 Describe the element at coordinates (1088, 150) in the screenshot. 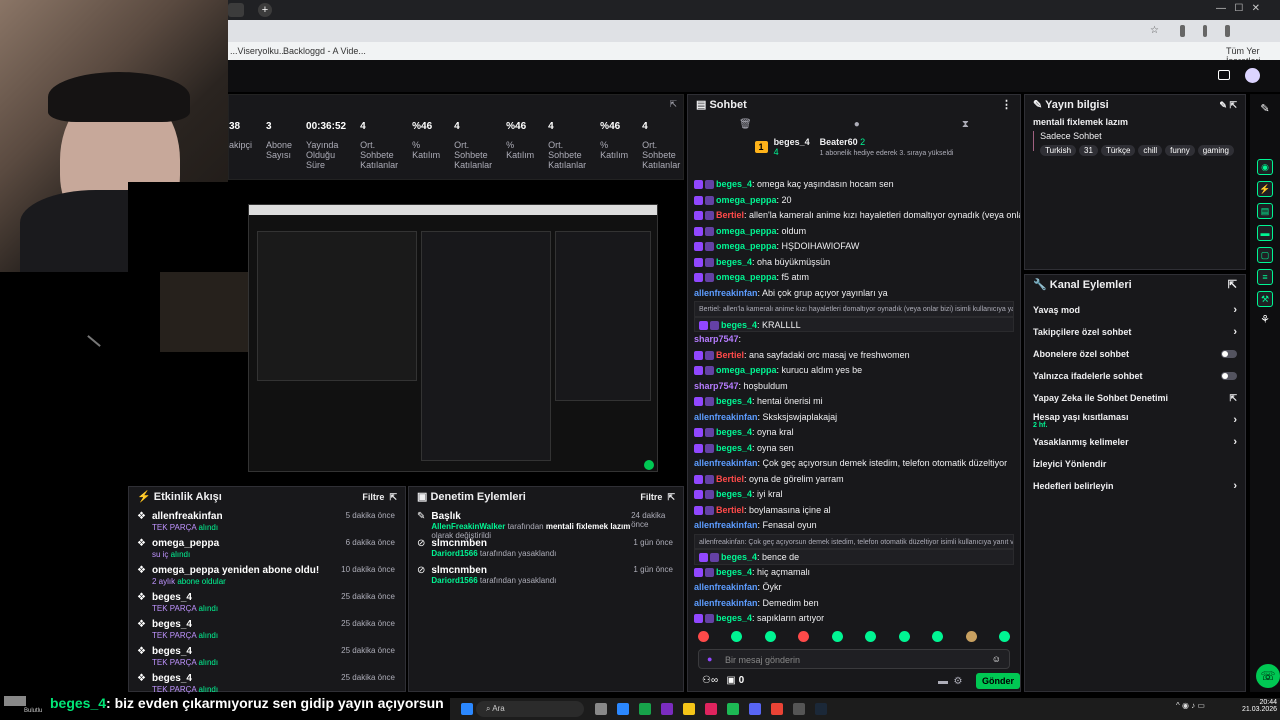

I see `stream-tag: 31` at that location.